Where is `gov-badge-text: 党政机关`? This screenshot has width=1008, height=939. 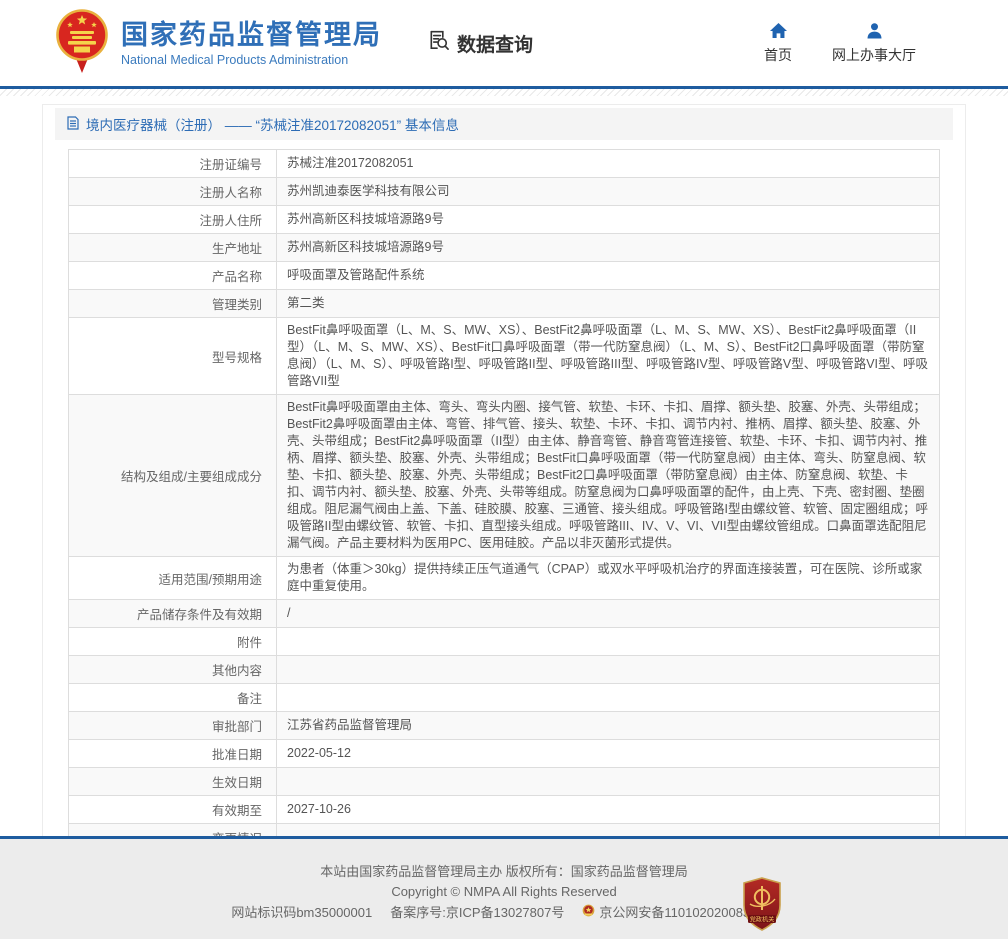
gov-badge-text: 党政机关 is located at coordinates (762, 919).